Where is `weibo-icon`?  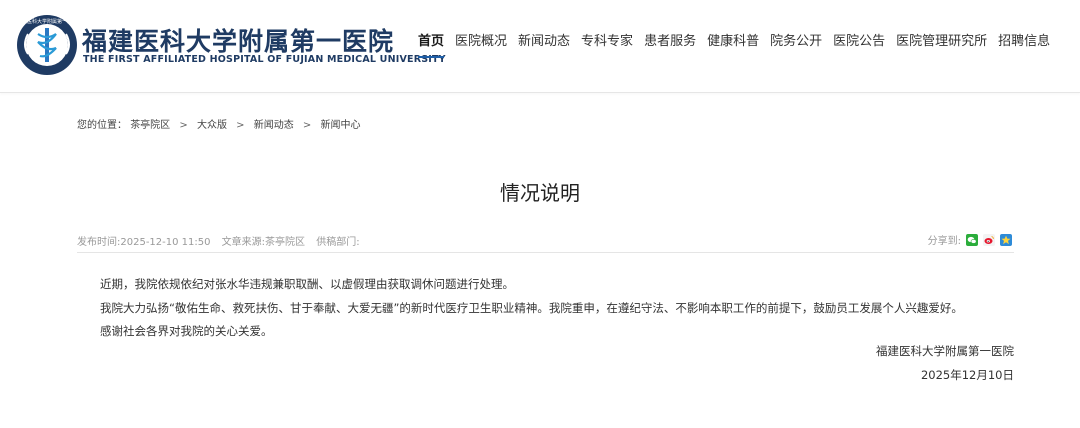
weibo-icon is located at coordinates (989, 239).